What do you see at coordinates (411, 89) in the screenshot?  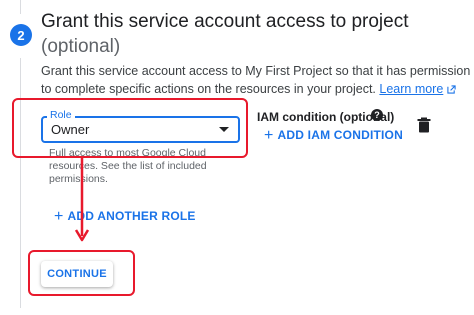 I see `learn-more-link: Learn more` at bounding box center [411, 89].